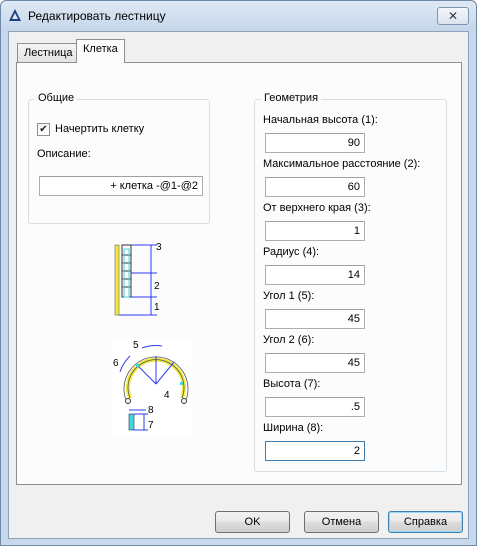 The image size is (477, 546). What do you see at coordinates (56, 98) in the screenshot?
I see `general-group-title: Общие` at bounding box center [56, 98].